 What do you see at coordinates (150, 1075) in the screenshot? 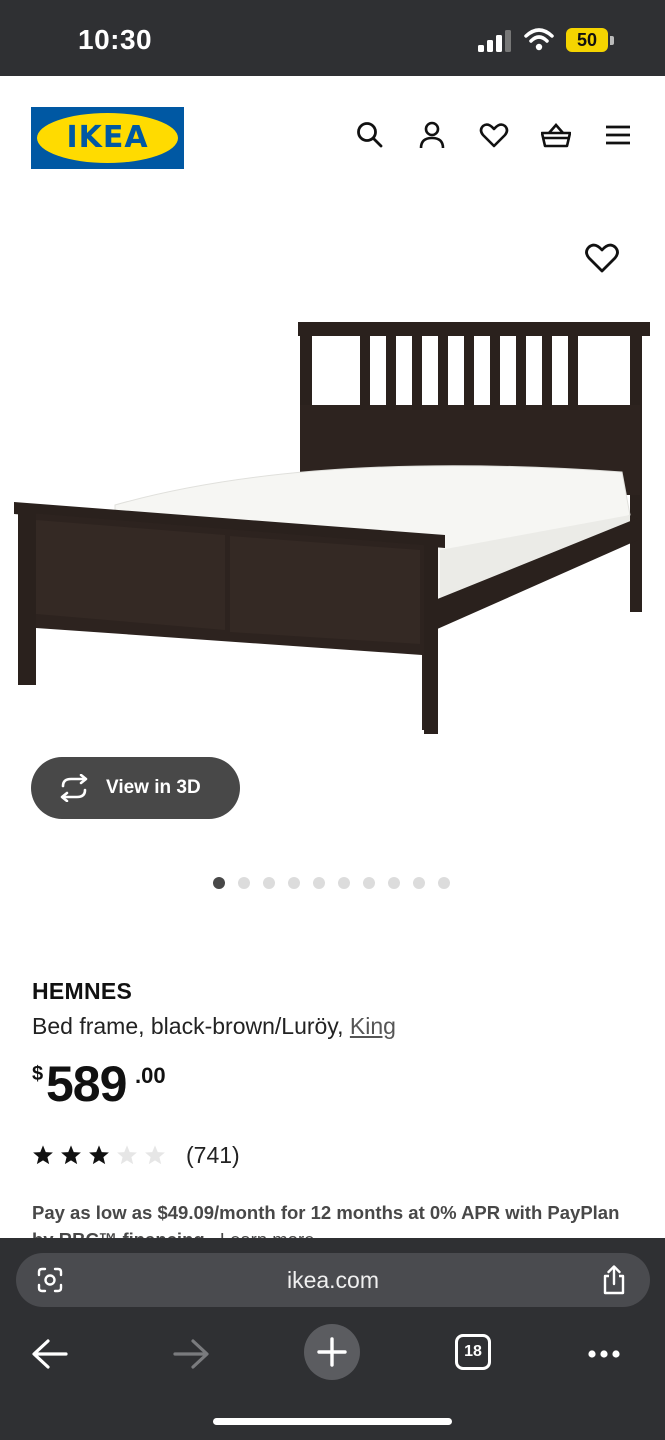
I see `price-decimal: .00` at bounding box center [150, 1075].